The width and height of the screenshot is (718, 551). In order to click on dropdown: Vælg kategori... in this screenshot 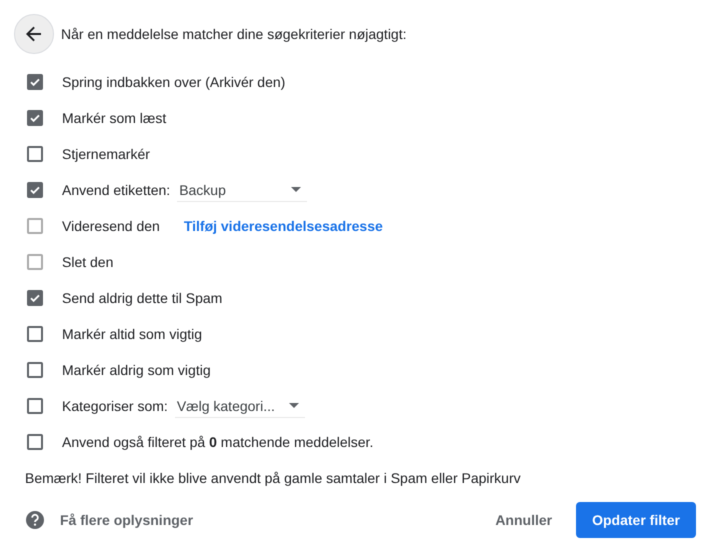, I will do `click(239, 406)`.